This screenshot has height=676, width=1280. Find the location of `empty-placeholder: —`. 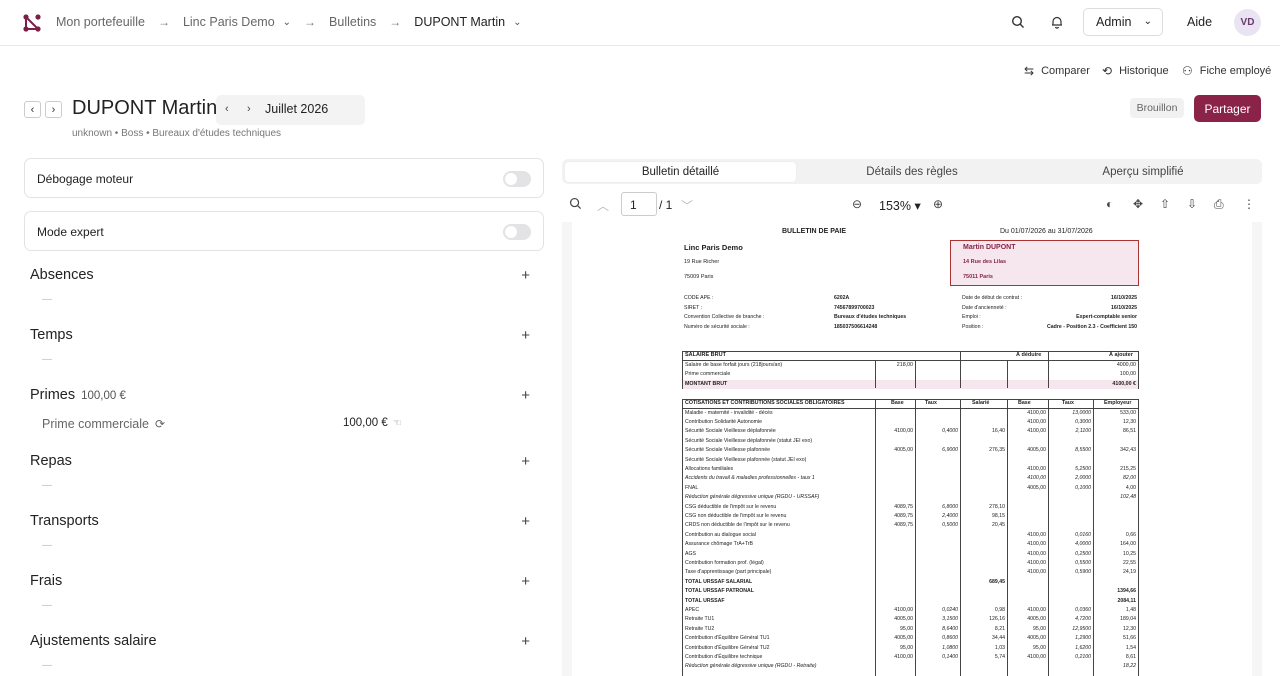

empty-placeholder: — is located at coordinates (47, 359).